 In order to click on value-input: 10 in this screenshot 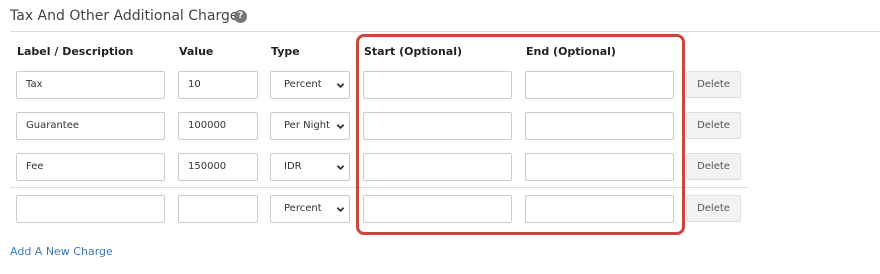, I will do `click(218, 85)`.